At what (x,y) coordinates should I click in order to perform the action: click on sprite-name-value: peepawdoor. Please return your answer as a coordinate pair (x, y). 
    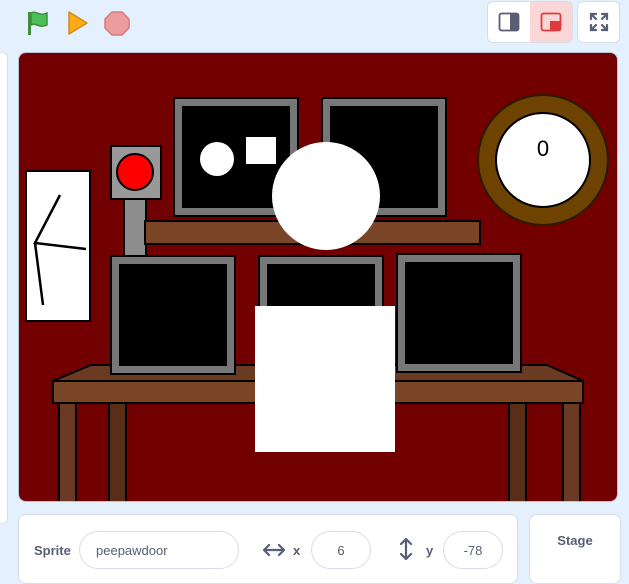
    Looking at the image, I should click on (132, 550).